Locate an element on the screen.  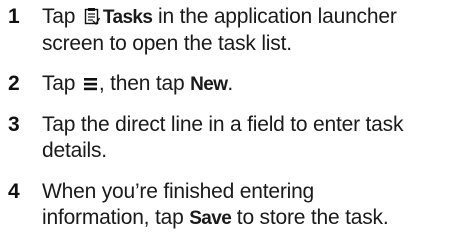
step-text: Tap , then tap New. is located at coordinates (244, 84).